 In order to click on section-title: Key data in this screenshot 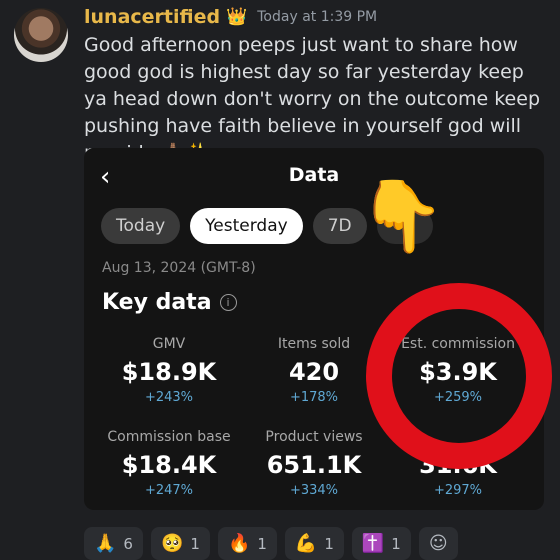, I will do `click(157, 302)`.